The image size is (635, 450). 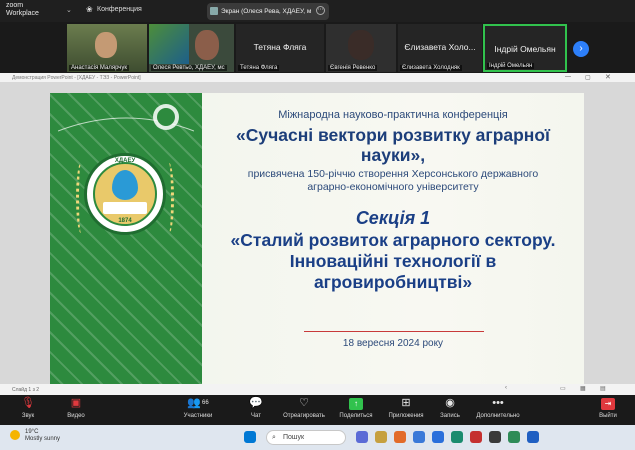 I want to click on participant-tile: Євгенія Ревенко, so click(x=361, y=48).